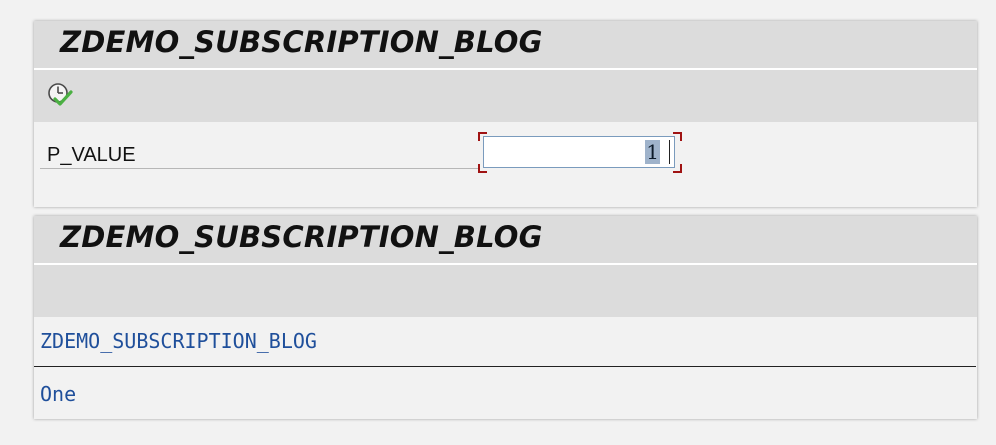 The width and height of the screenshot is (996, 445). I want to click on p-value-field-focus: 1, so click(580, 152).